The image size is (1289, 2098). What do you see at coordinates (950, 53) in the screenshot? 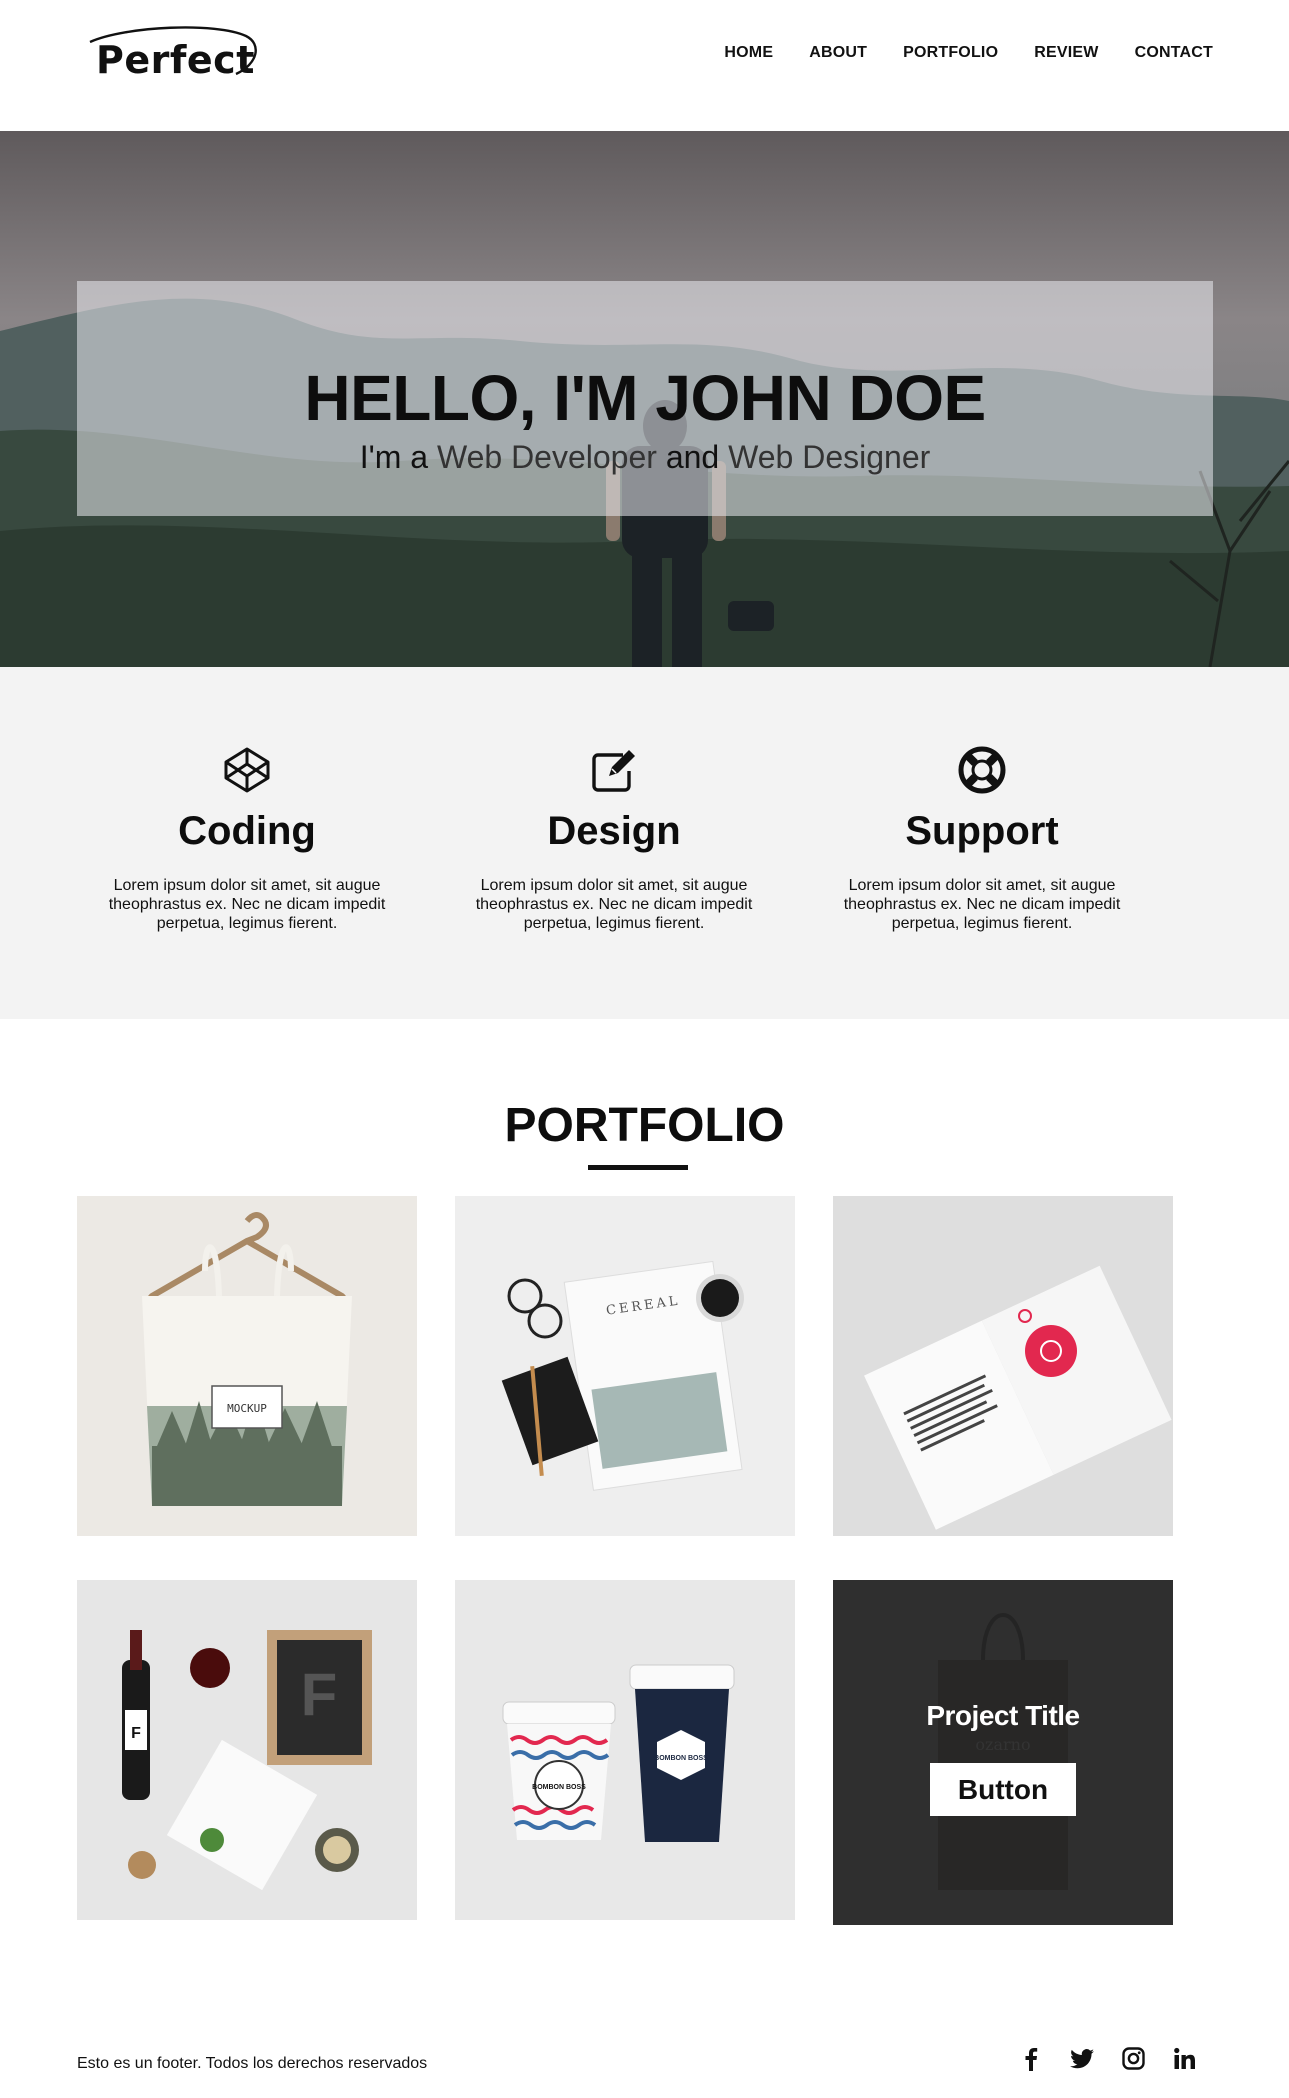
I see `nav-portfolio: PORTFOLIO` at bounding box center [950, 53].